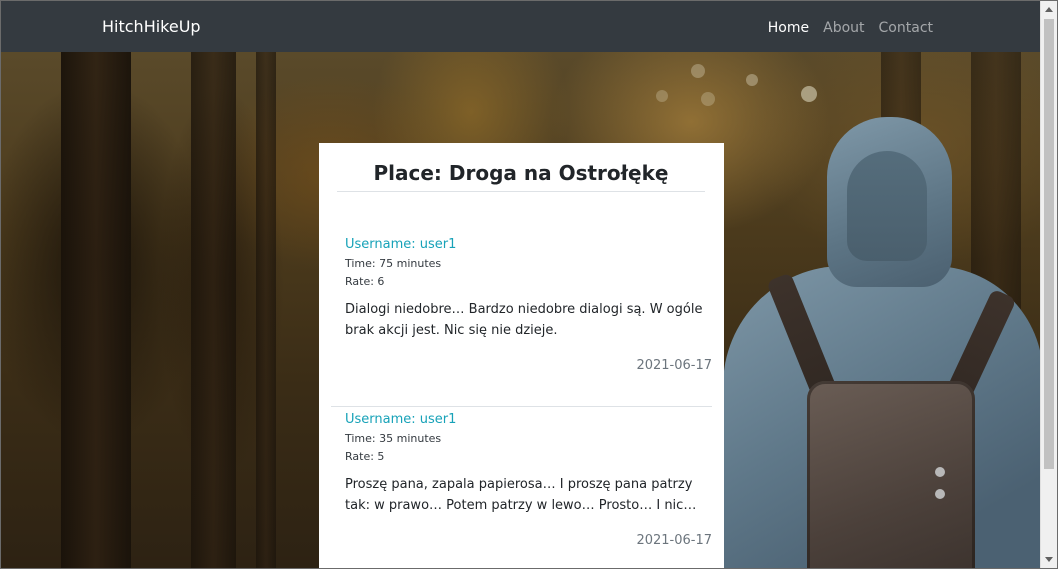 The width and height of the screenshot is (1058, 569). Describe the element at coordinates (788, 28) in the screenshot. I see `nav-link-home: Home` at that location.